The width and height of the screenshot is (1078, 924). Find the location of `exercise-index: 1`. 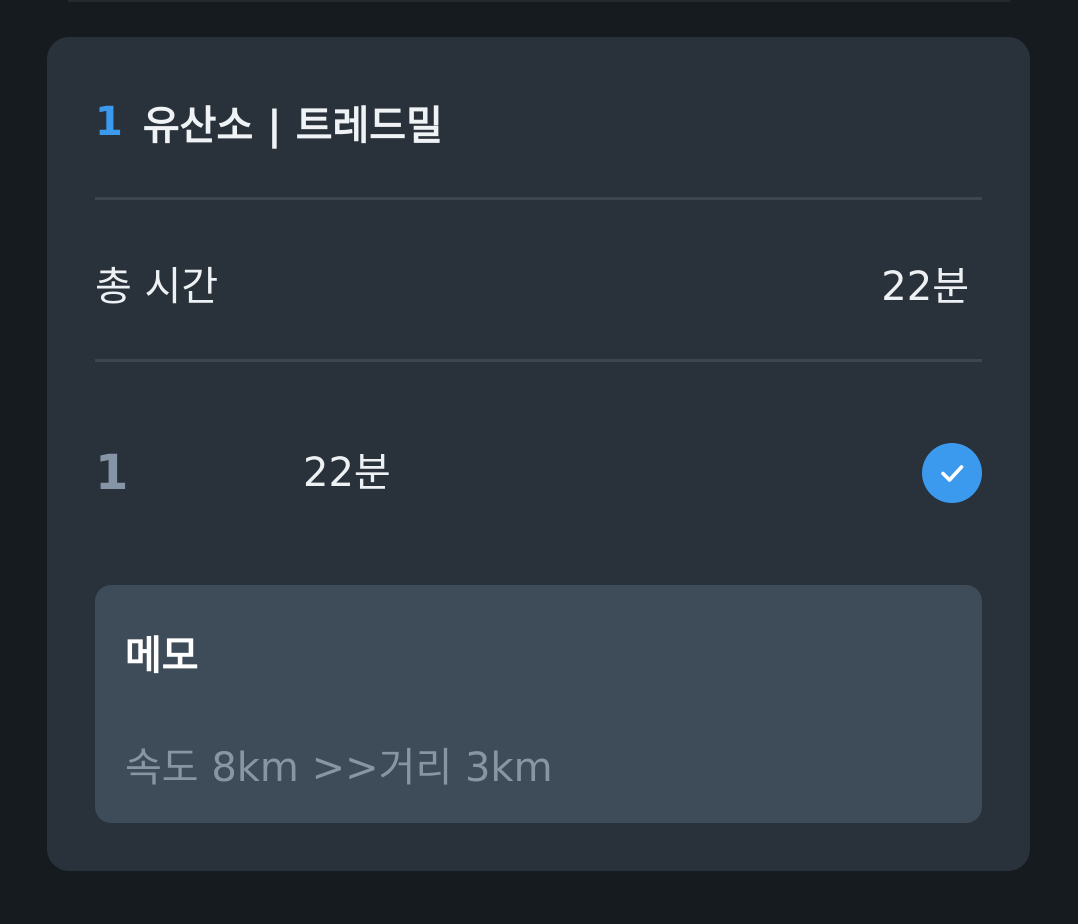

exercise-index: 1 is located at coordinates (109, 122).